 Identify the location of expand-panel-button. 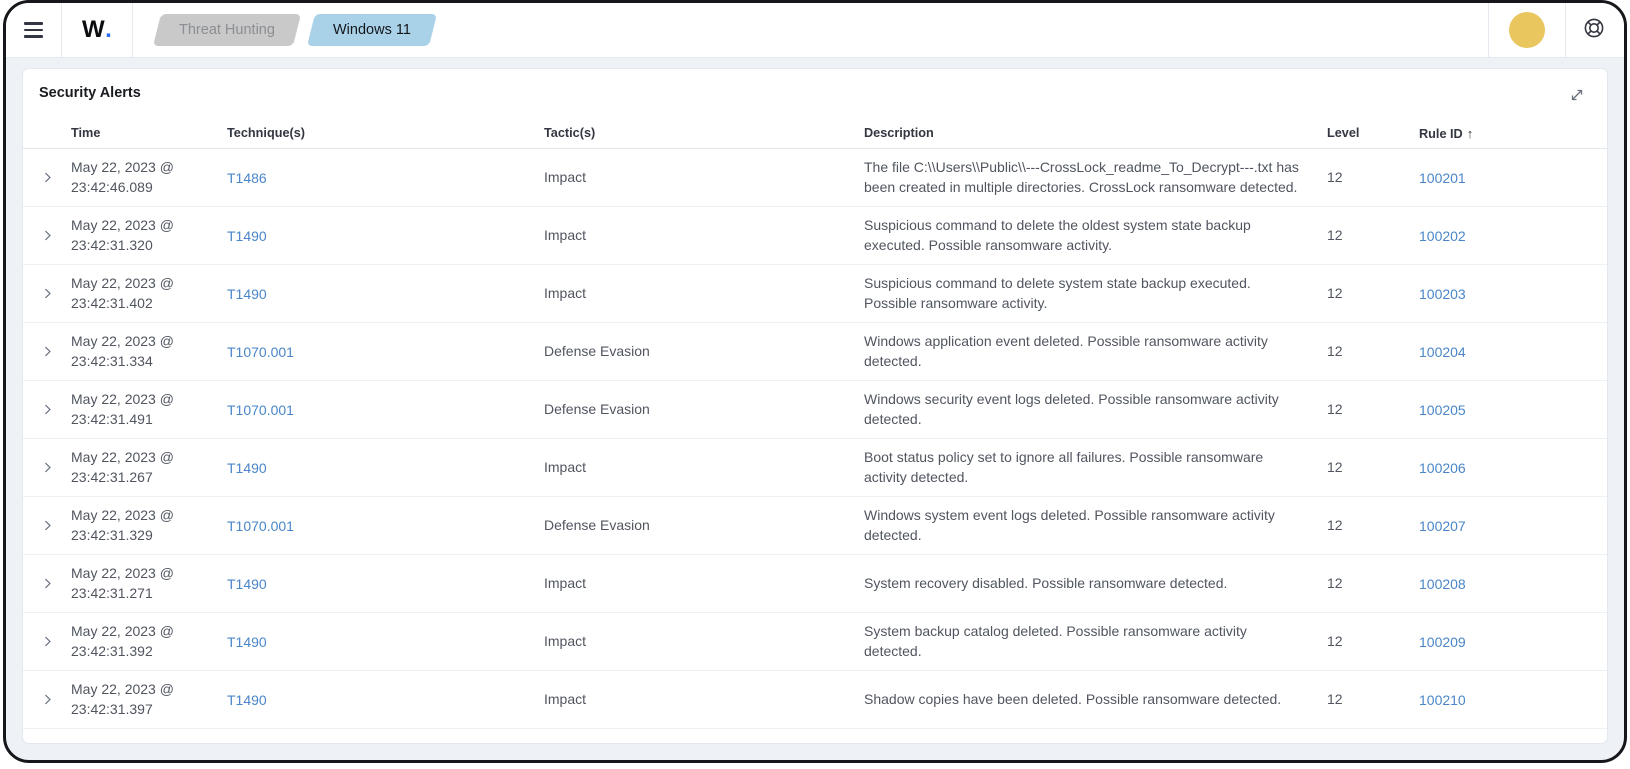
(1577, 97).